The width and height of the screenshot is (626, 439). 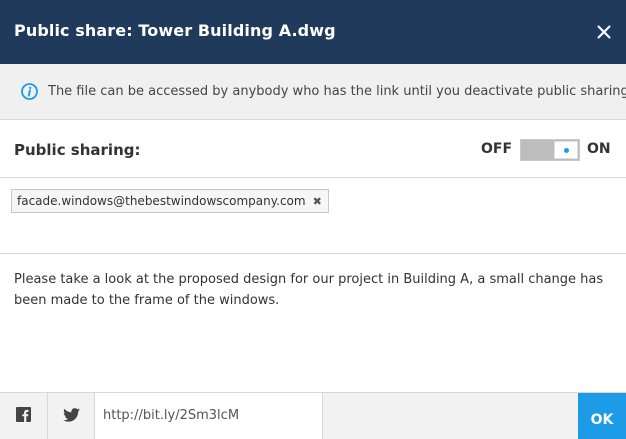 I want to click on share-link-field: http://bit.ly/2Sm3lcM, so click(x=209, y=416).